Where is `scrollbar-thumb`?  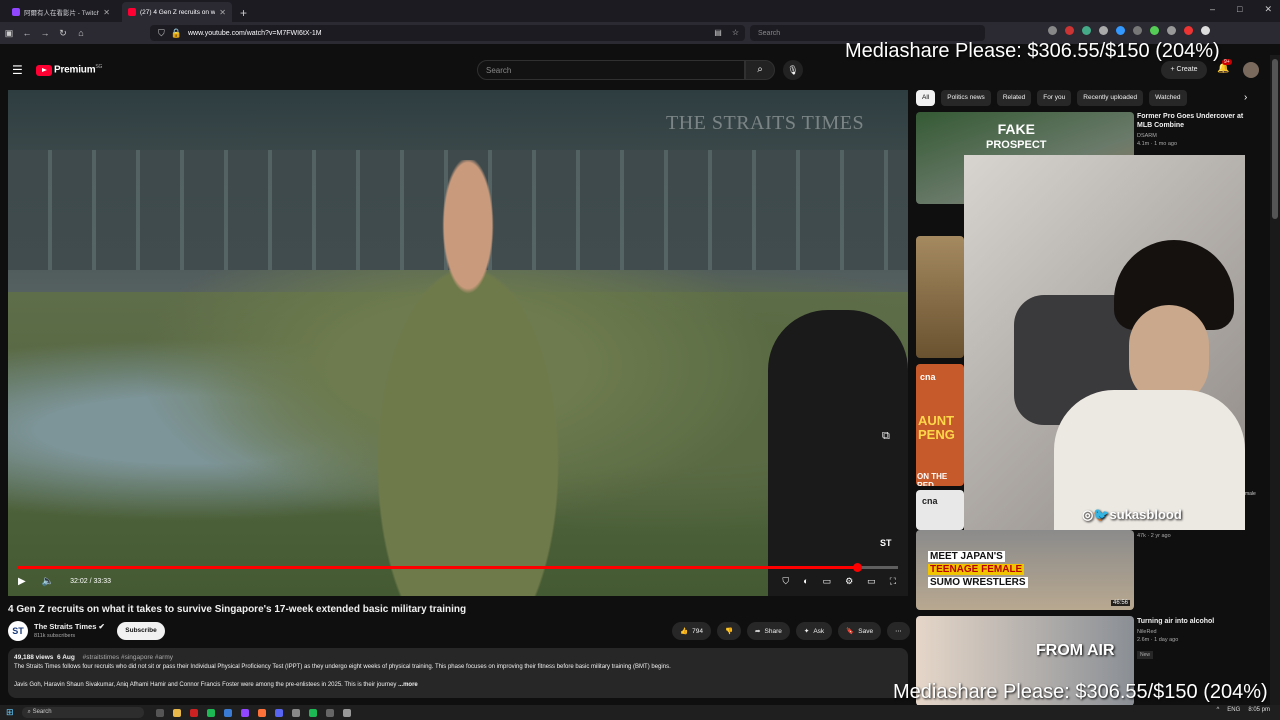 scrollbar-thumb is located at coordinates (1275, 139).